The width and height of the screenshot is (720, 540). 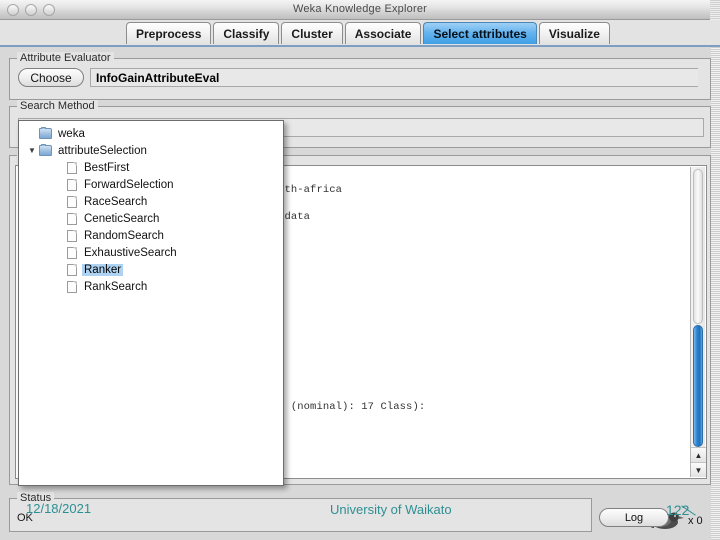 What do you see at coordinates (103, 269) in the screenshot?
I see `tree-item-label: Ranker` at bounding box center [103, 269].